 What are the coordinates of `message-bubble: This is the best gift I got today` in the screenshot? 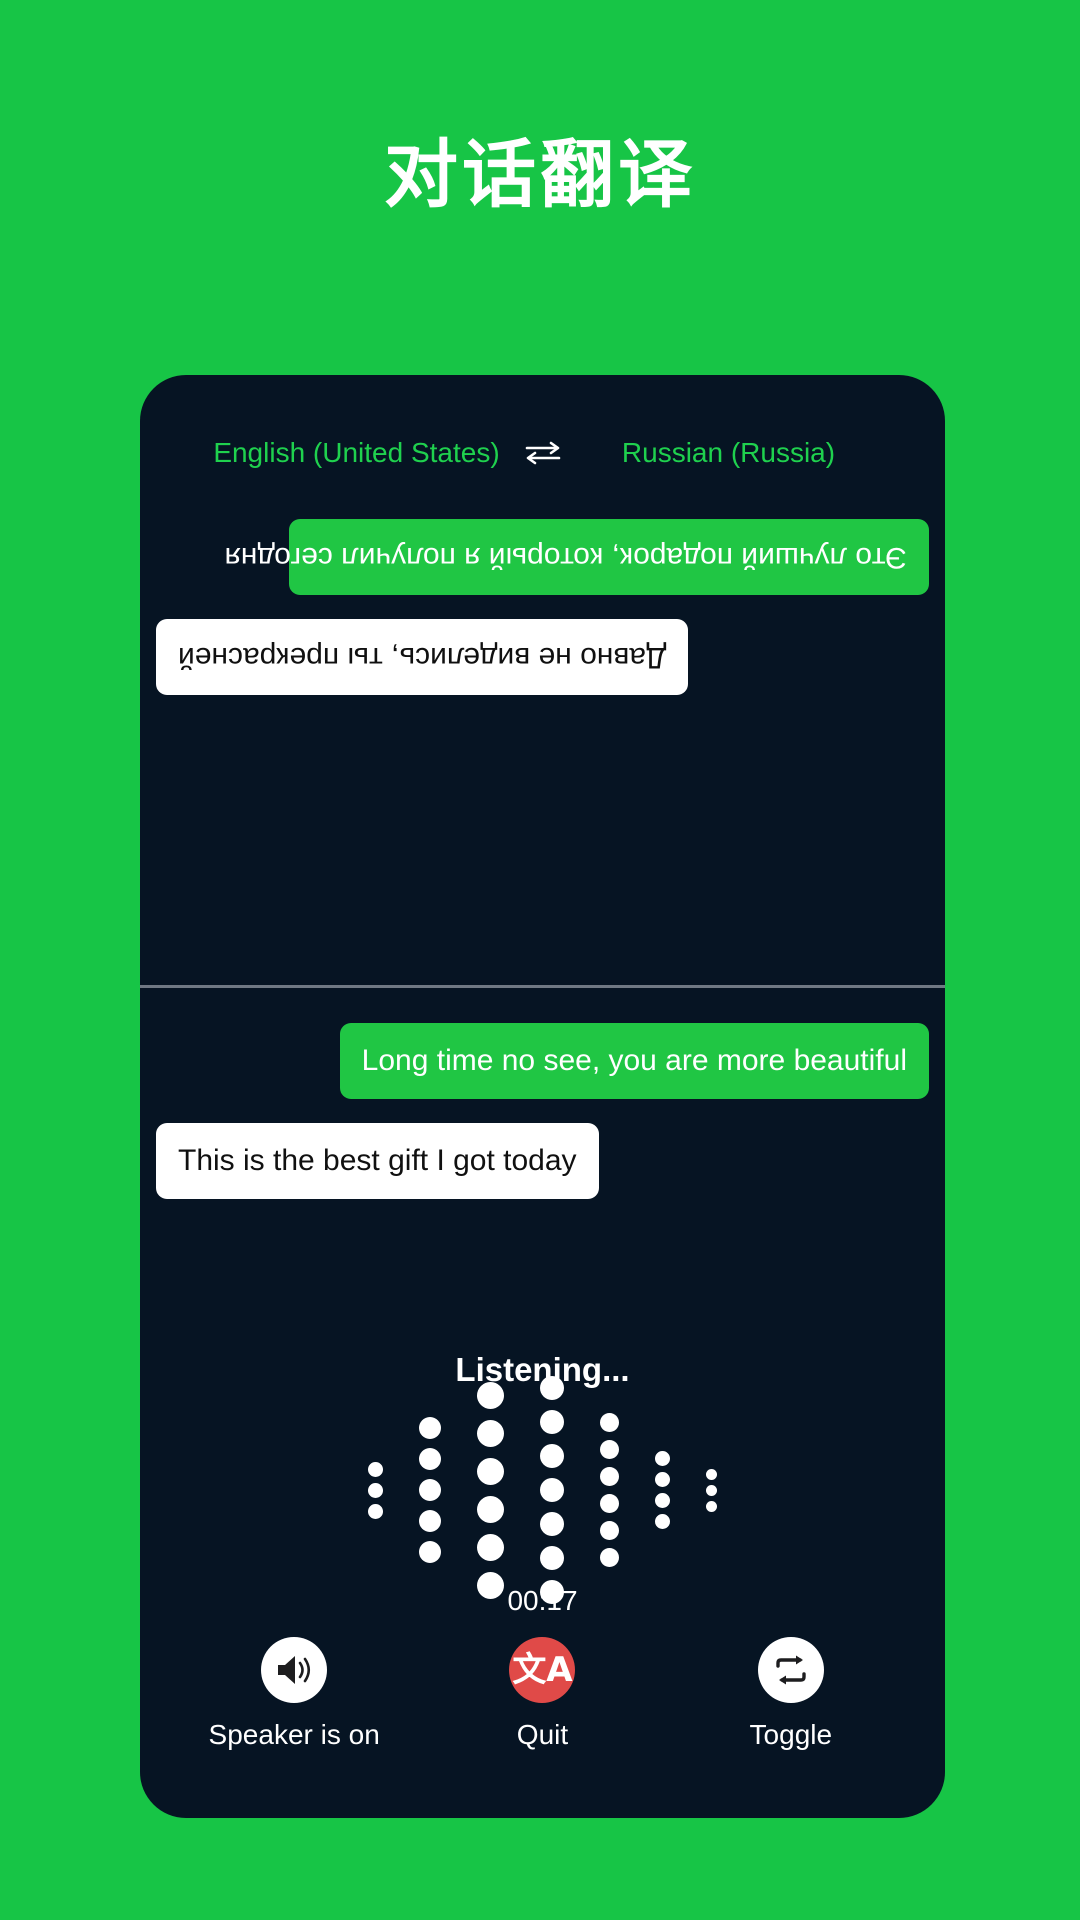 It's located at (377, 1161).